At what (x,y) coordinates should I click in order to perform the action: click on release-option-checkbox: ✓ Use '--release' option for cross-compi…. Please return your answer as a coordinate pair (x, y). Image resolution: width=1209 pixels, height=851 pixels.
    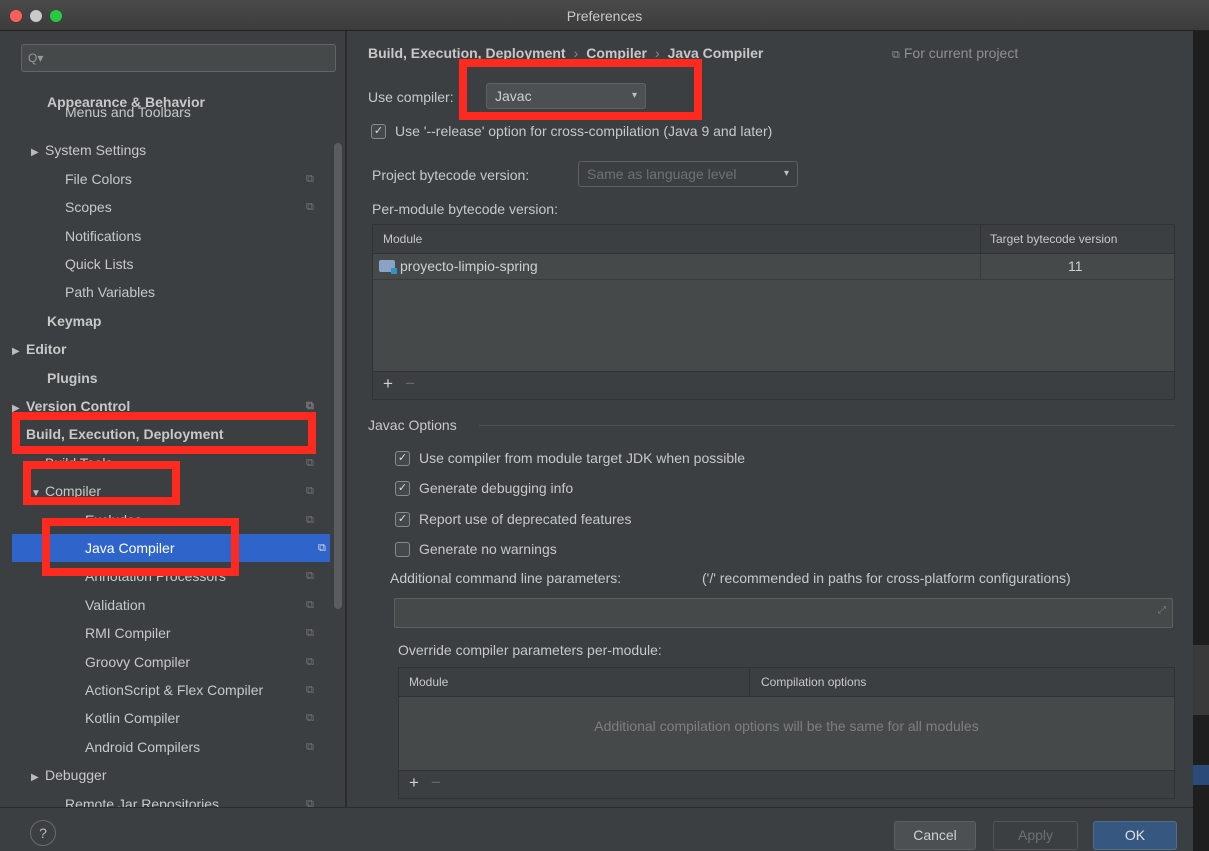
    Looking at the image, I should click on (571, 131).